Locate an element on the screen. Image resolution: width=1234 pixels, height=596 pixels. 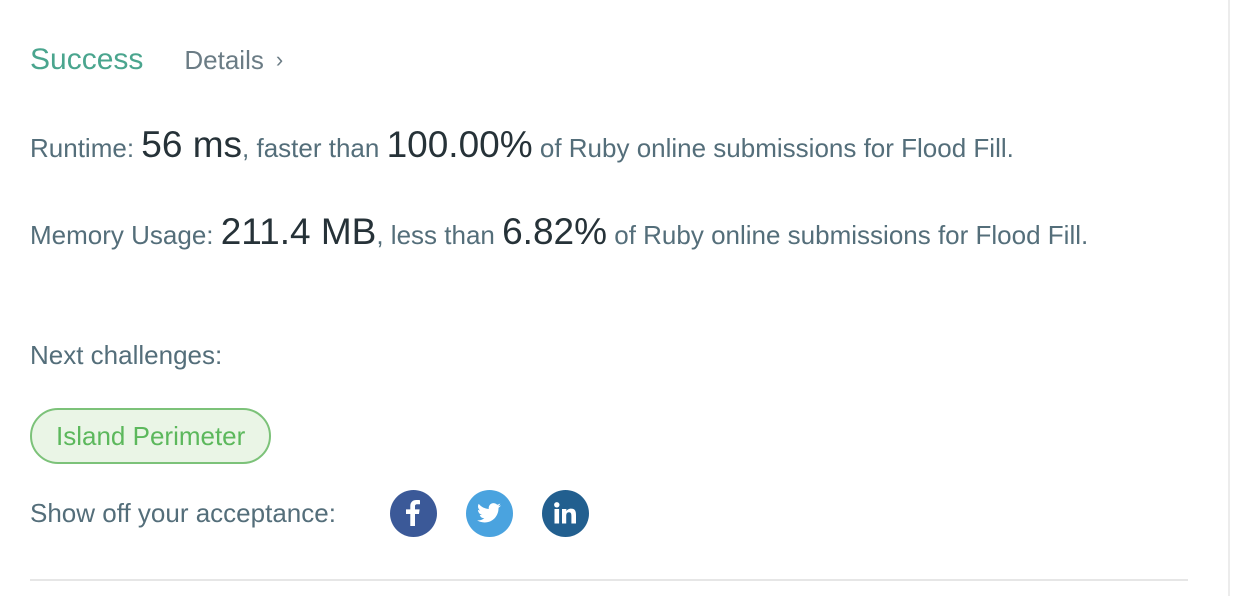
memory-label: Memory Usage: is located at coordinates (125, 235).